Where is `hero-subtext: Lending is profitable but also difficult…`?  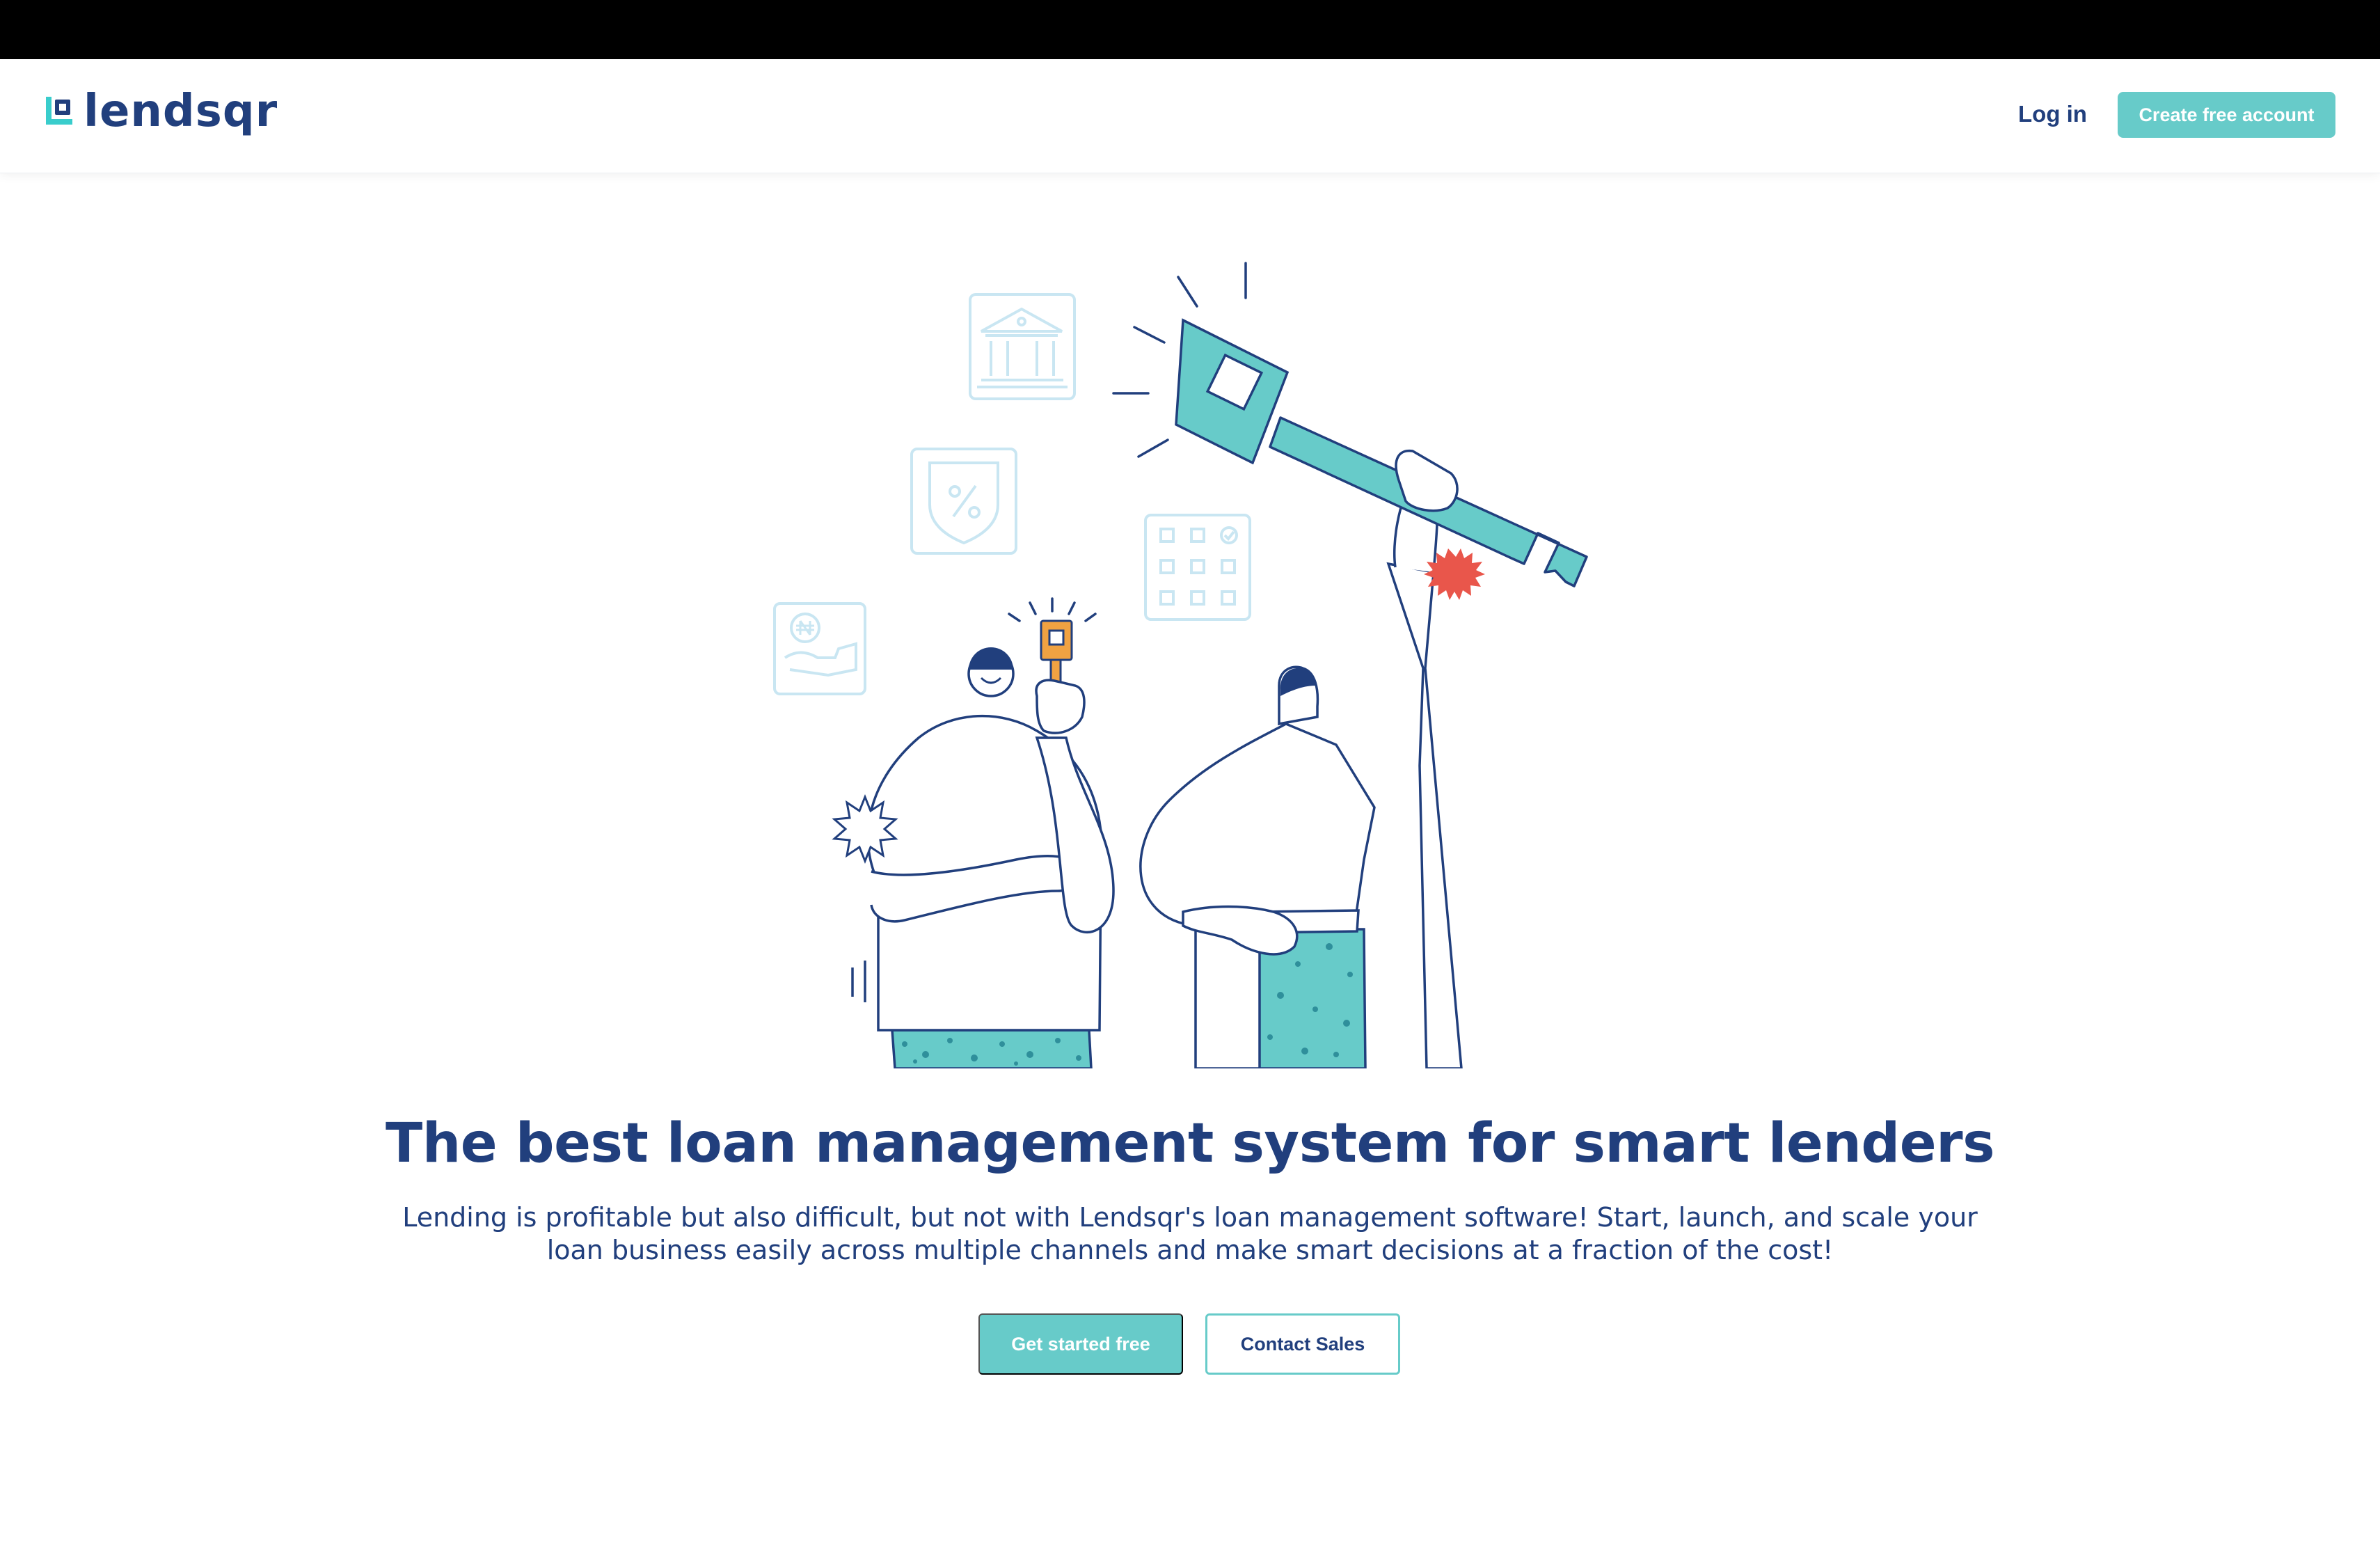
hero-subtext: Lending is profitable but also difficult… is located at coordinates (1190, 1234).